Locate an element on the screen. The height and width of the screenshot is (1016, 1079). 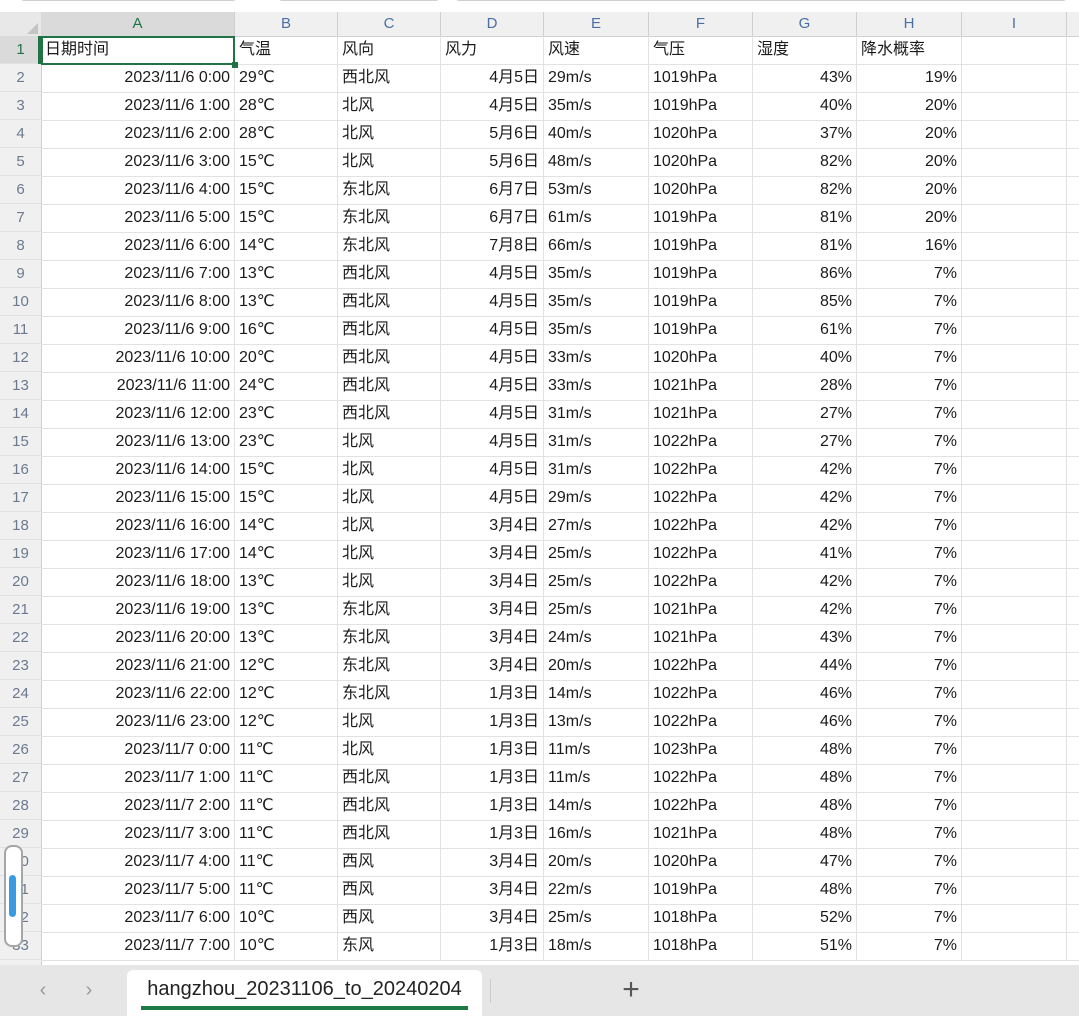
row-header-16: 16 is located at coordinates (20, 470).